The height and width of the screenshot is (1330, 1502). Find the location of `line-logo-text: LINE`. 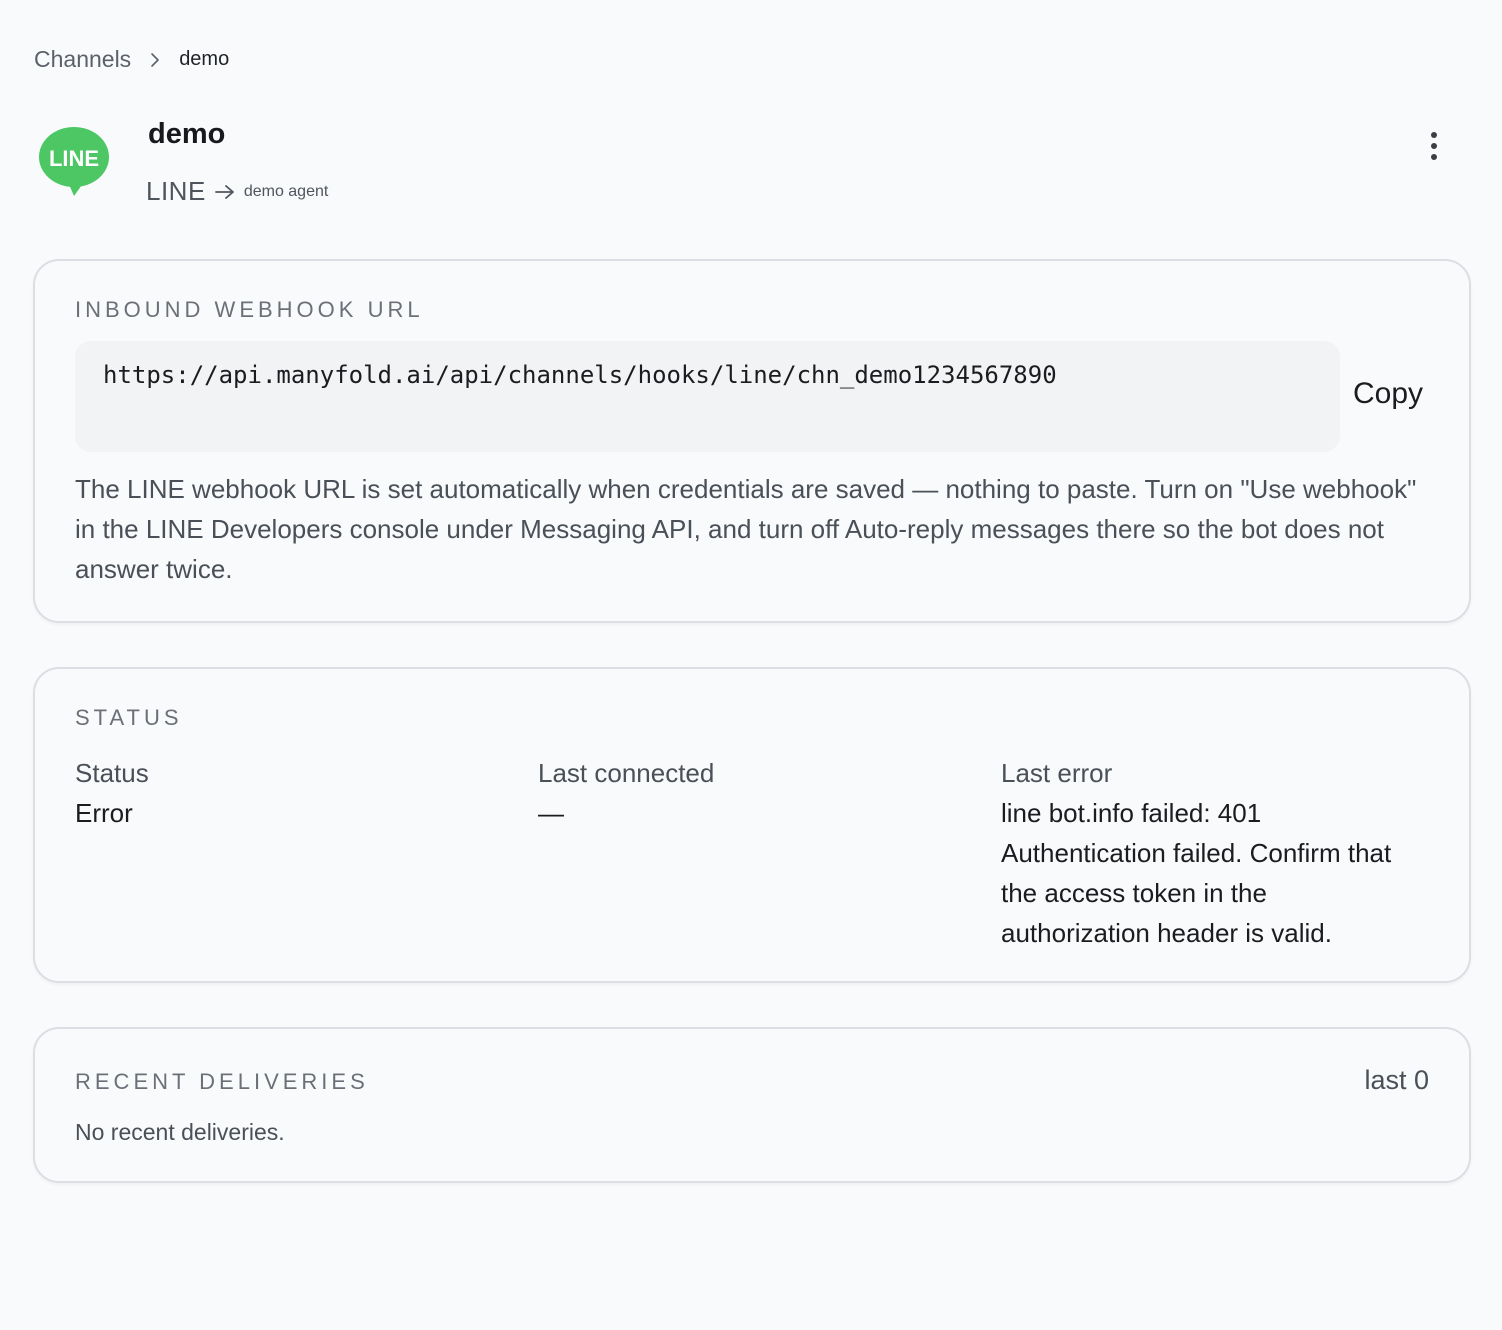

line-logo-text: LINE is located at coordinates (74, 158).